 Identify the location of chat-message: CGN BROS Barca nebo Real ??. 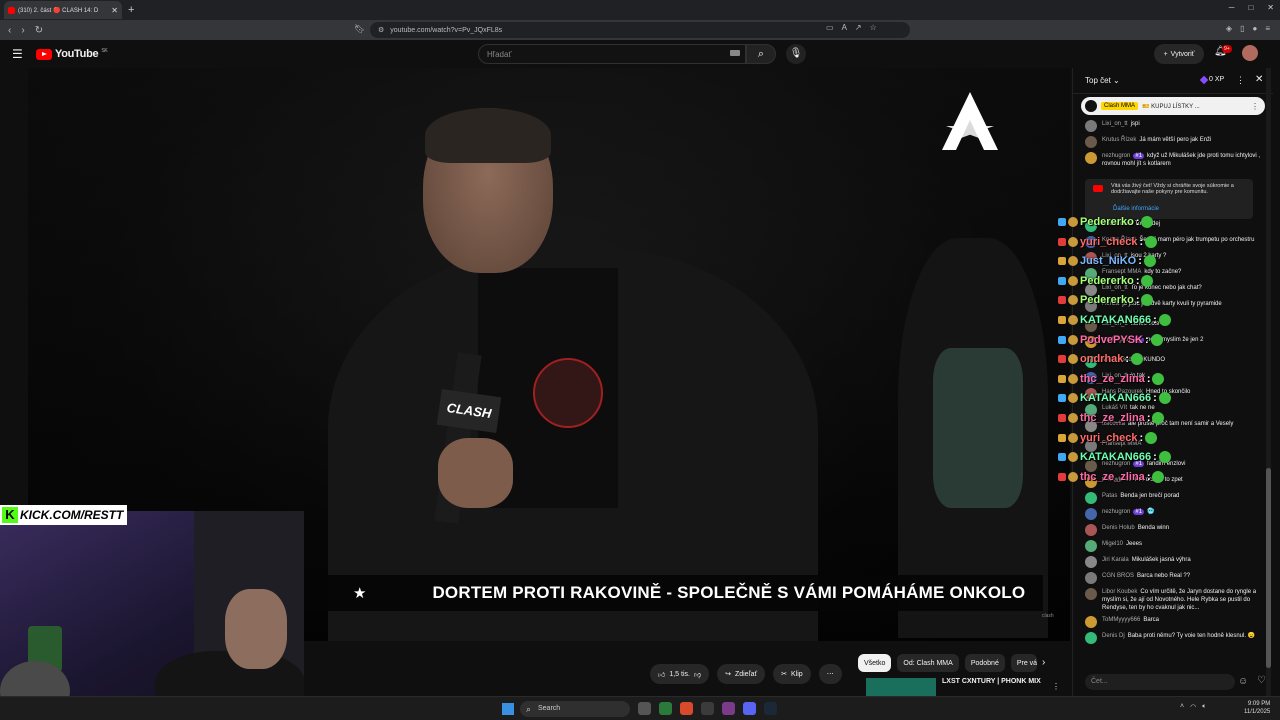
(1174, 578).